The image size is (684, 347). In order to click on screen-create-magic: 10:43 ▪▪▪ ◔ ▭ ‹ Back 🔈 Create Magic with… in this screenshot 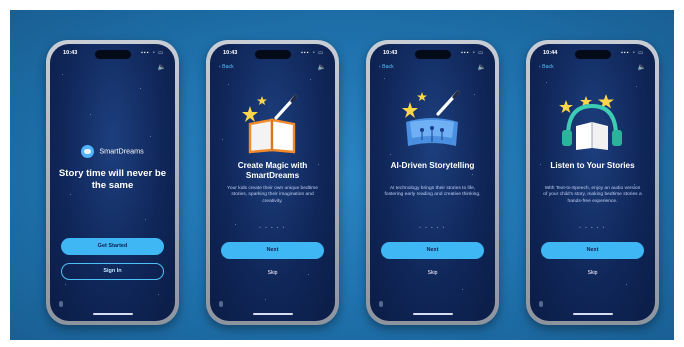, I will do `click(272, 182)`.